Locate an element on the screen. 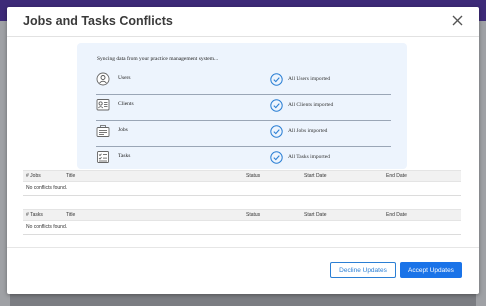 The image size is (486, 306). modal-header: Jobs and Tasks Conflicts is located at coordinates (243, 22).